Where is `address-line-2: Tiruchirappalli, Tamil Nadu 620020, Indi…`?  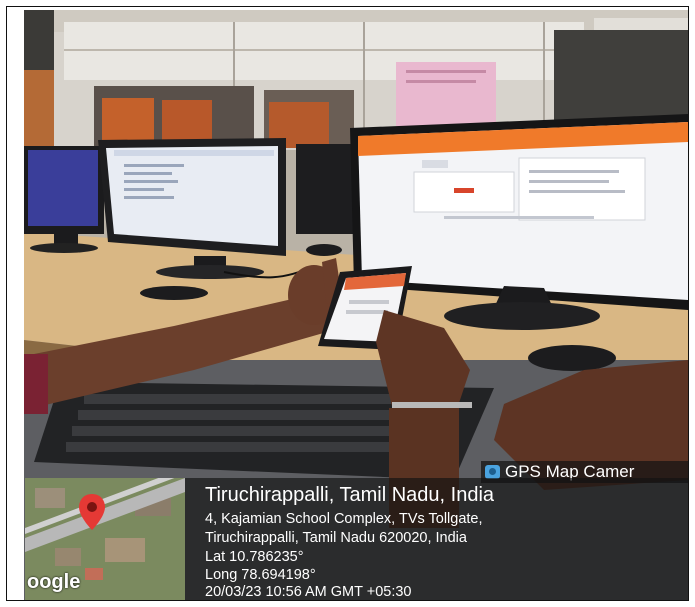 address-line-2: Tiruchirappalli, Tamil Nadu 620020, Indi… is located at coordinates (336, 538).